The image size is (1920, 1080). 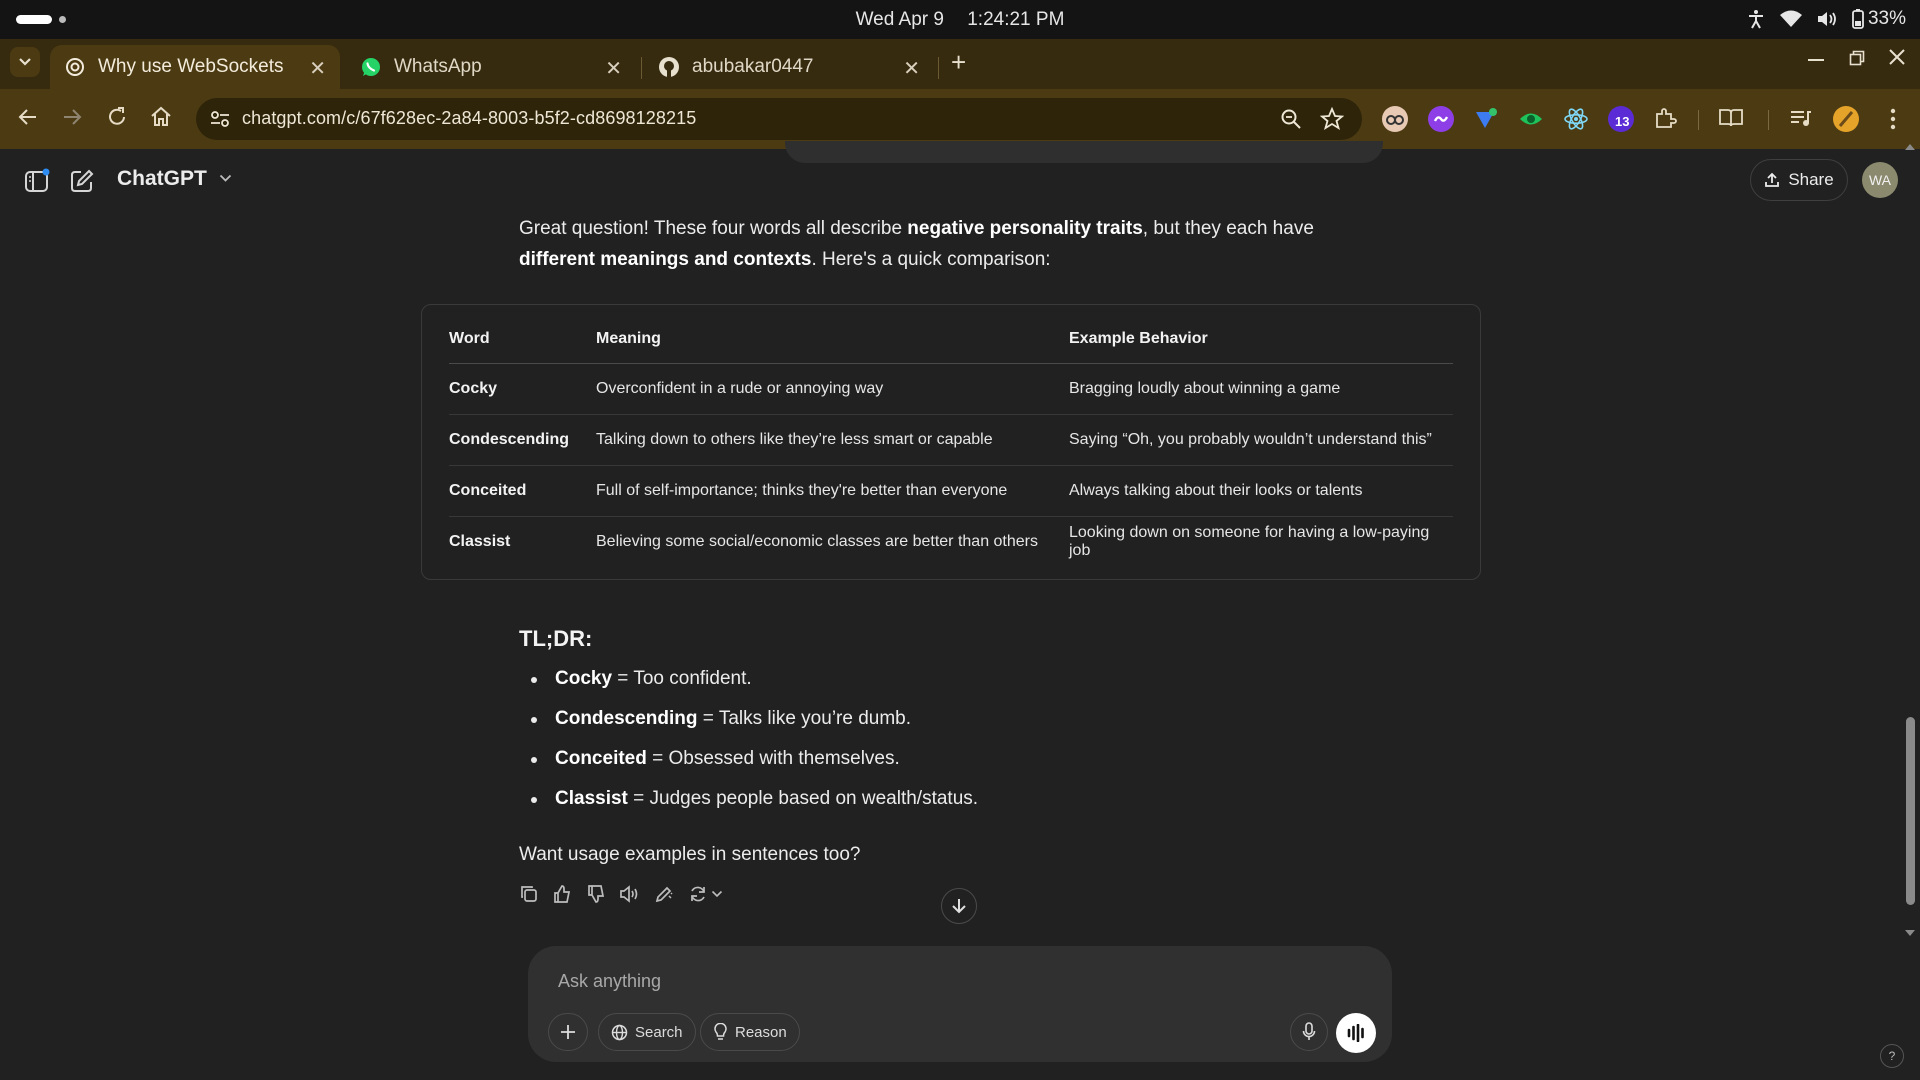 What do you see at coordinates (562, 894) in the screenshot?
I see `thumbs-up-icon` at bounding box center [562, 894].